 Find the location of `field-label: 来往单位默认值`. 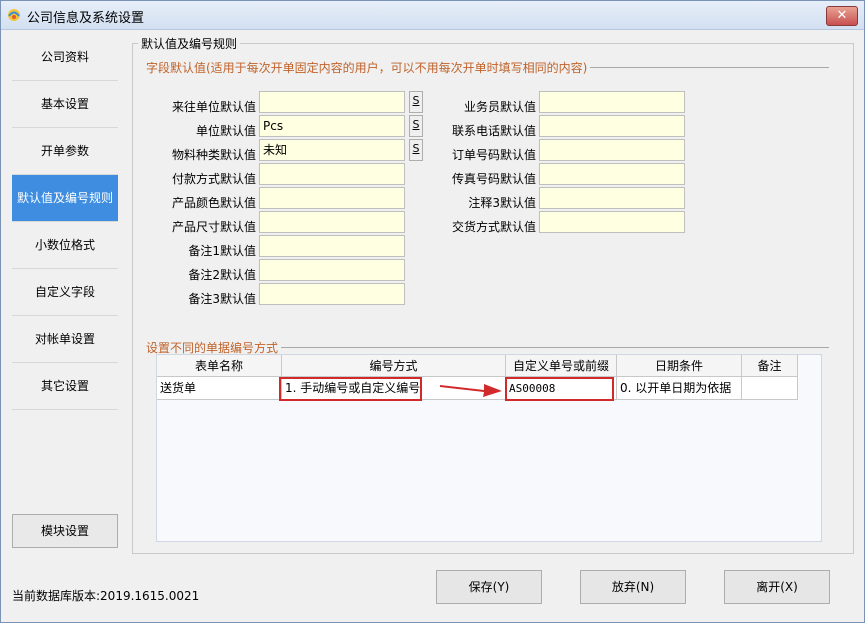

field-label: 来往单位默认值 is located at coordinates (213, 107).